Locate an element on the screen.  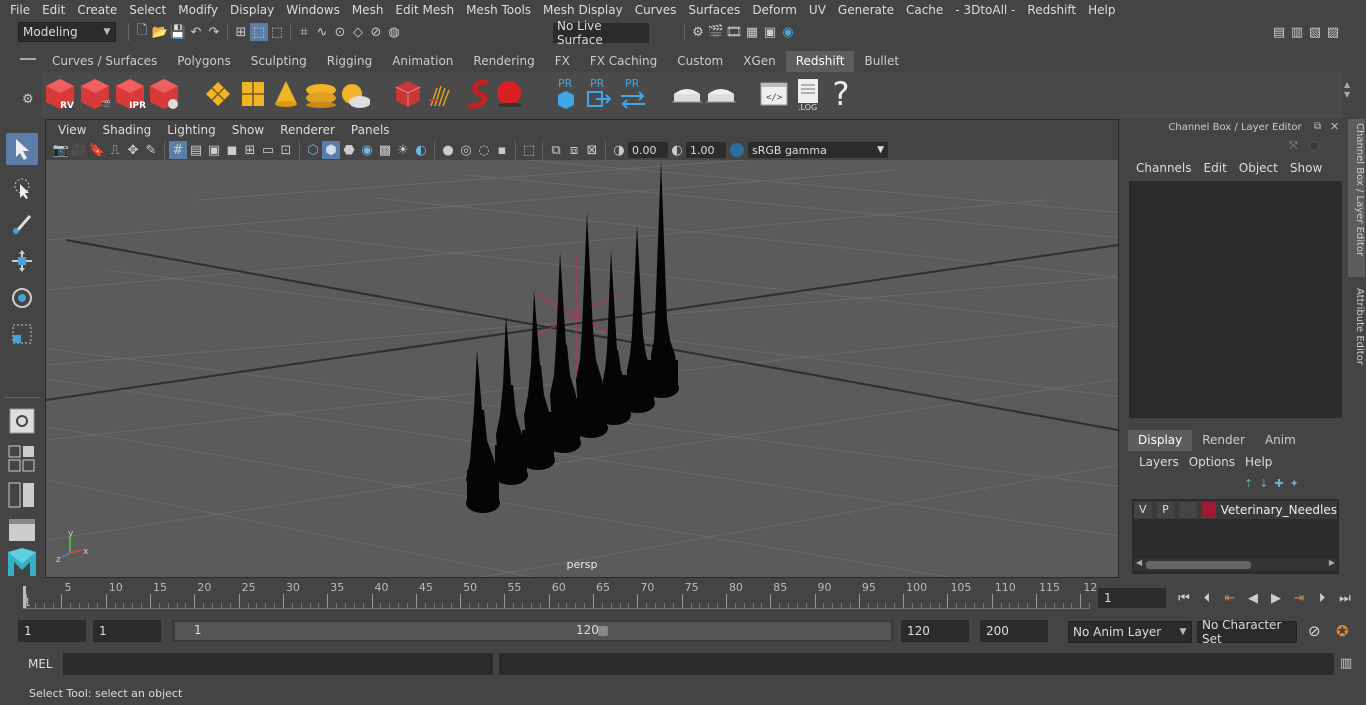
redshift-sun-light-button is located at coordinates (354, 94).